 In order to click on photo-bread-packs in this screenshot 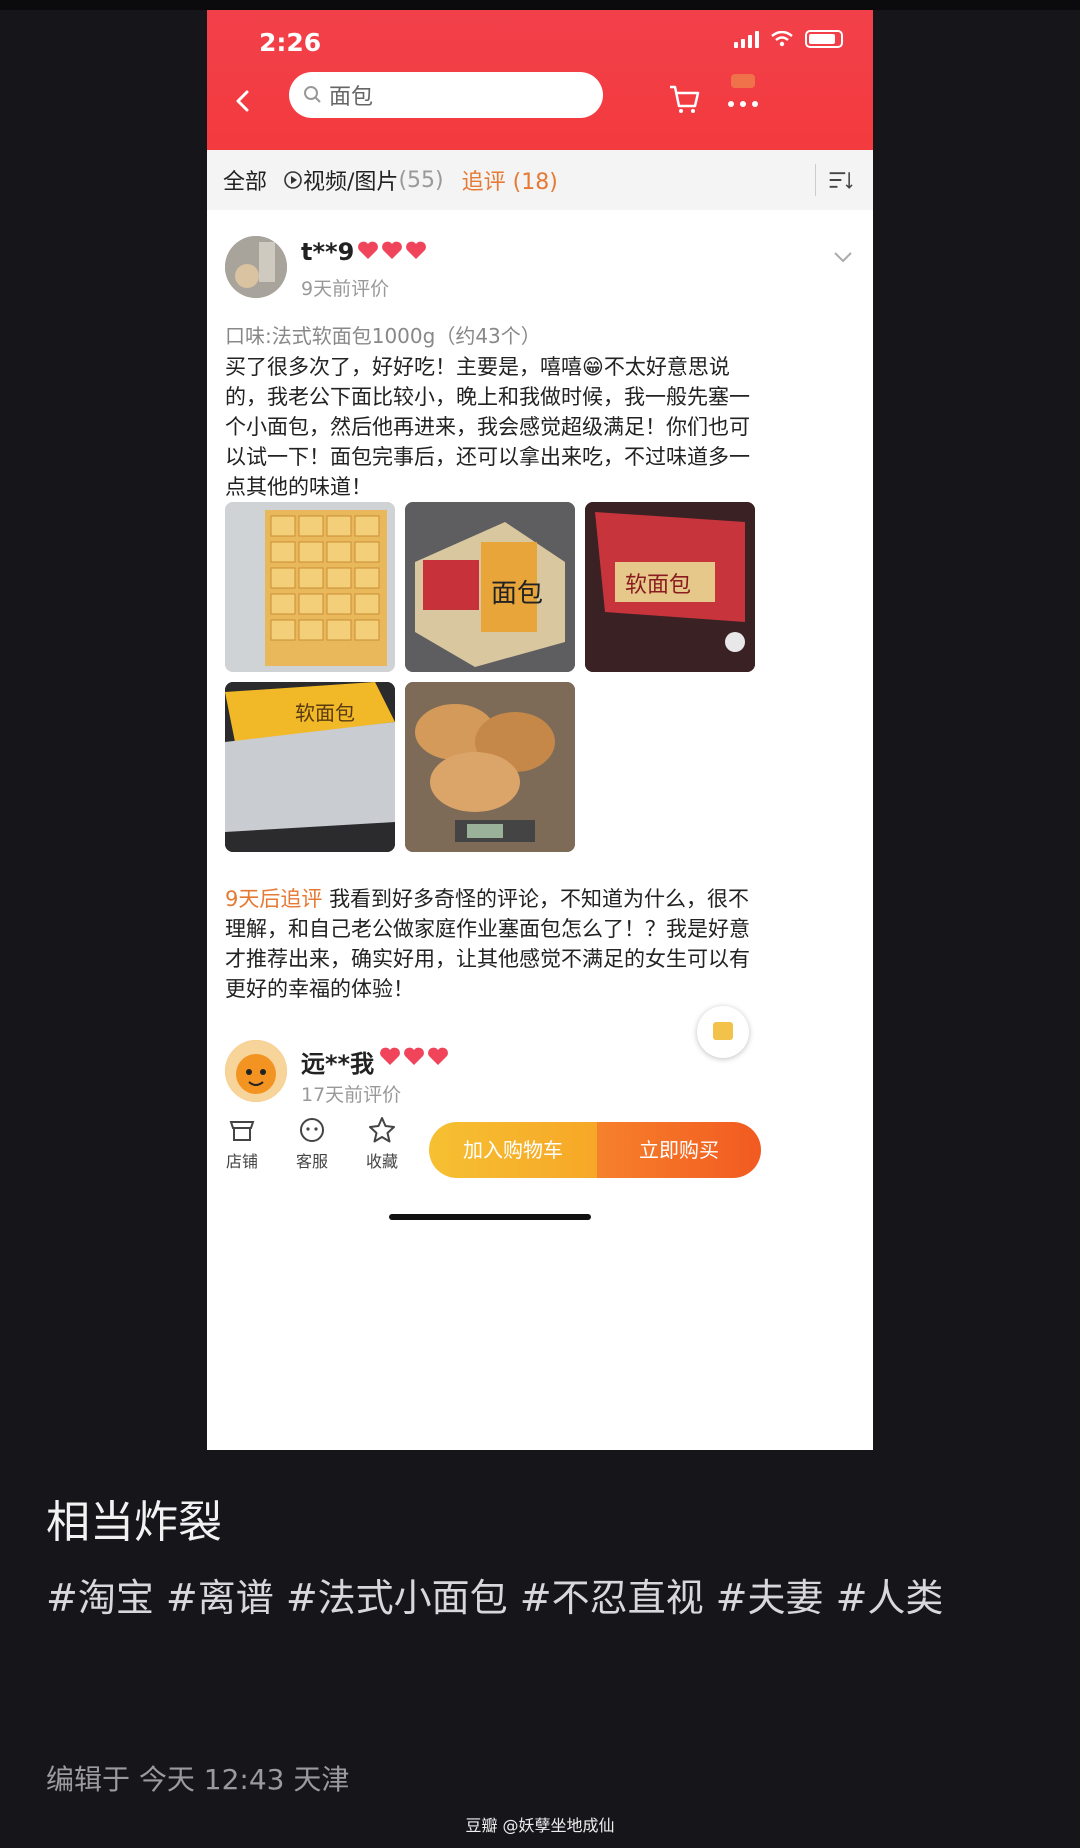, I will do `click(310, 587)`.